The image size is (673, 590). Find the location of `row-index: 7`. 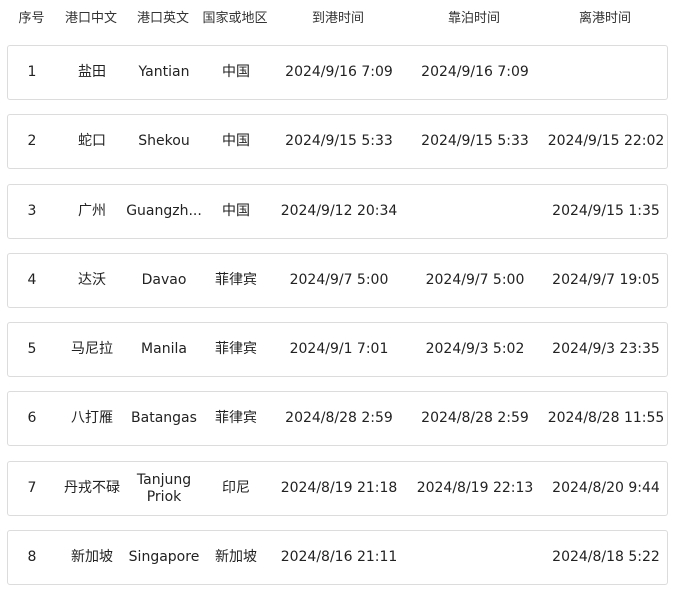

row-index: 7 is located at coordinates (32, 488).